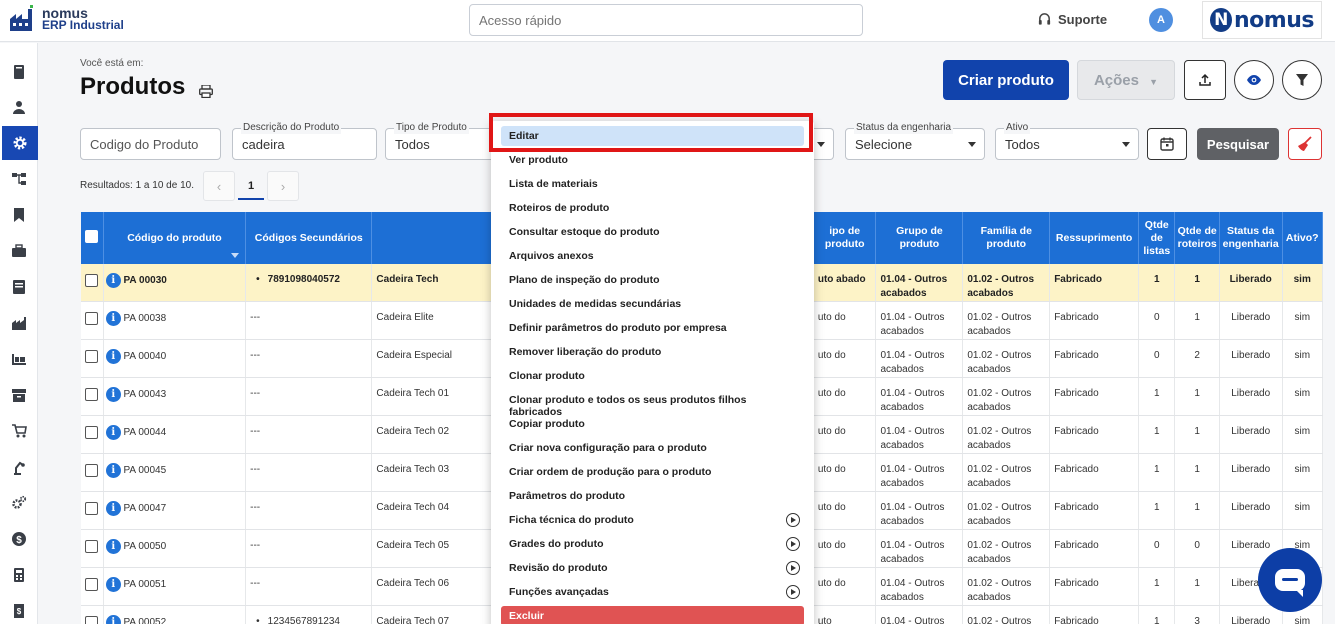  What do you see at coordinates (19, 539) in the screenshot?
I see `sidebar-item-finance: $` at bounding box center [19, 539].